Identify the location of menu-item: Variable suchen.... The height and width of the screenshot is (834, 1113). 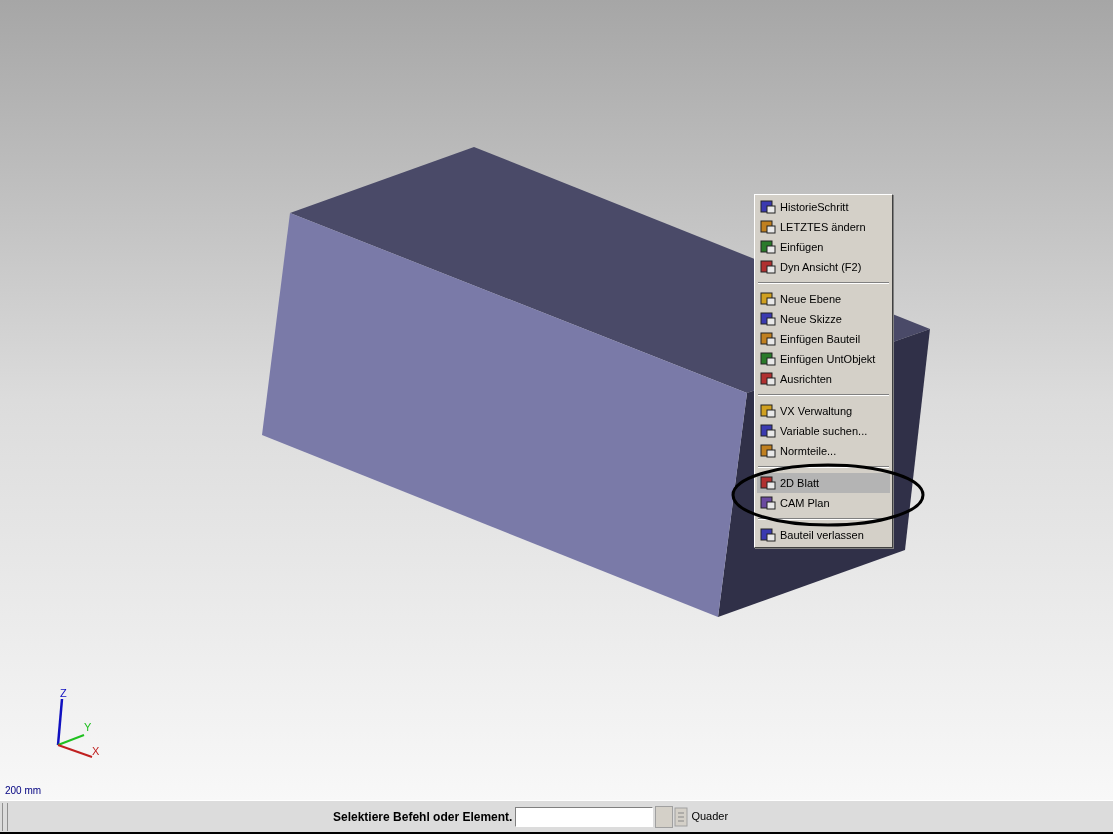
(823, 431).